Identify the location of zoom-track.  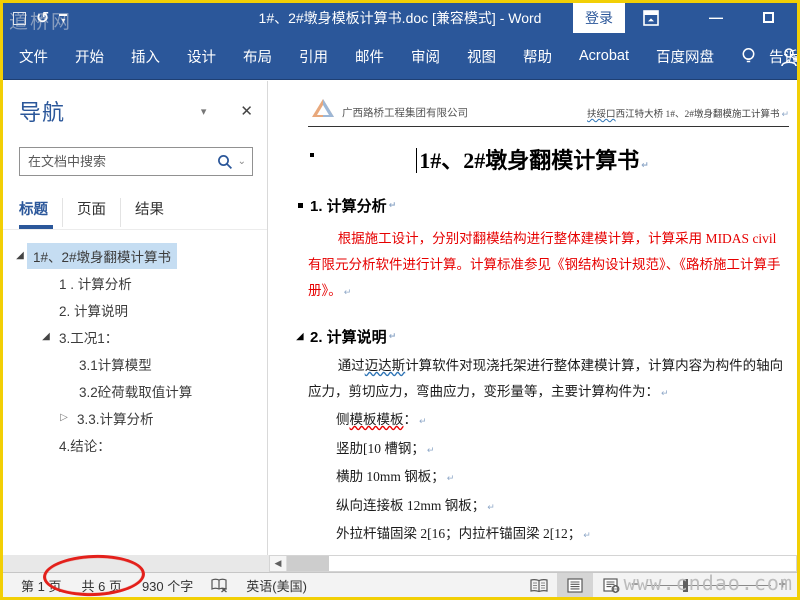
(709, 585).